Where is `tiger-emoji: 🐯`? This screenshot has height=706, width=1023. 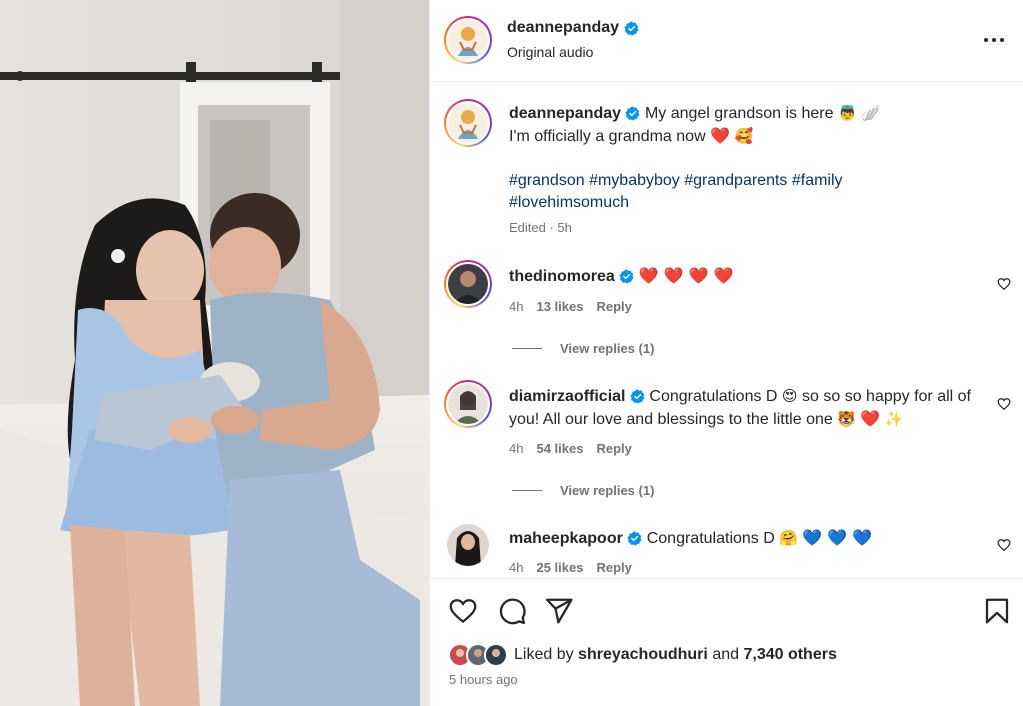
tiger-emoji: 🐯 is located at coordinates (846, 419).